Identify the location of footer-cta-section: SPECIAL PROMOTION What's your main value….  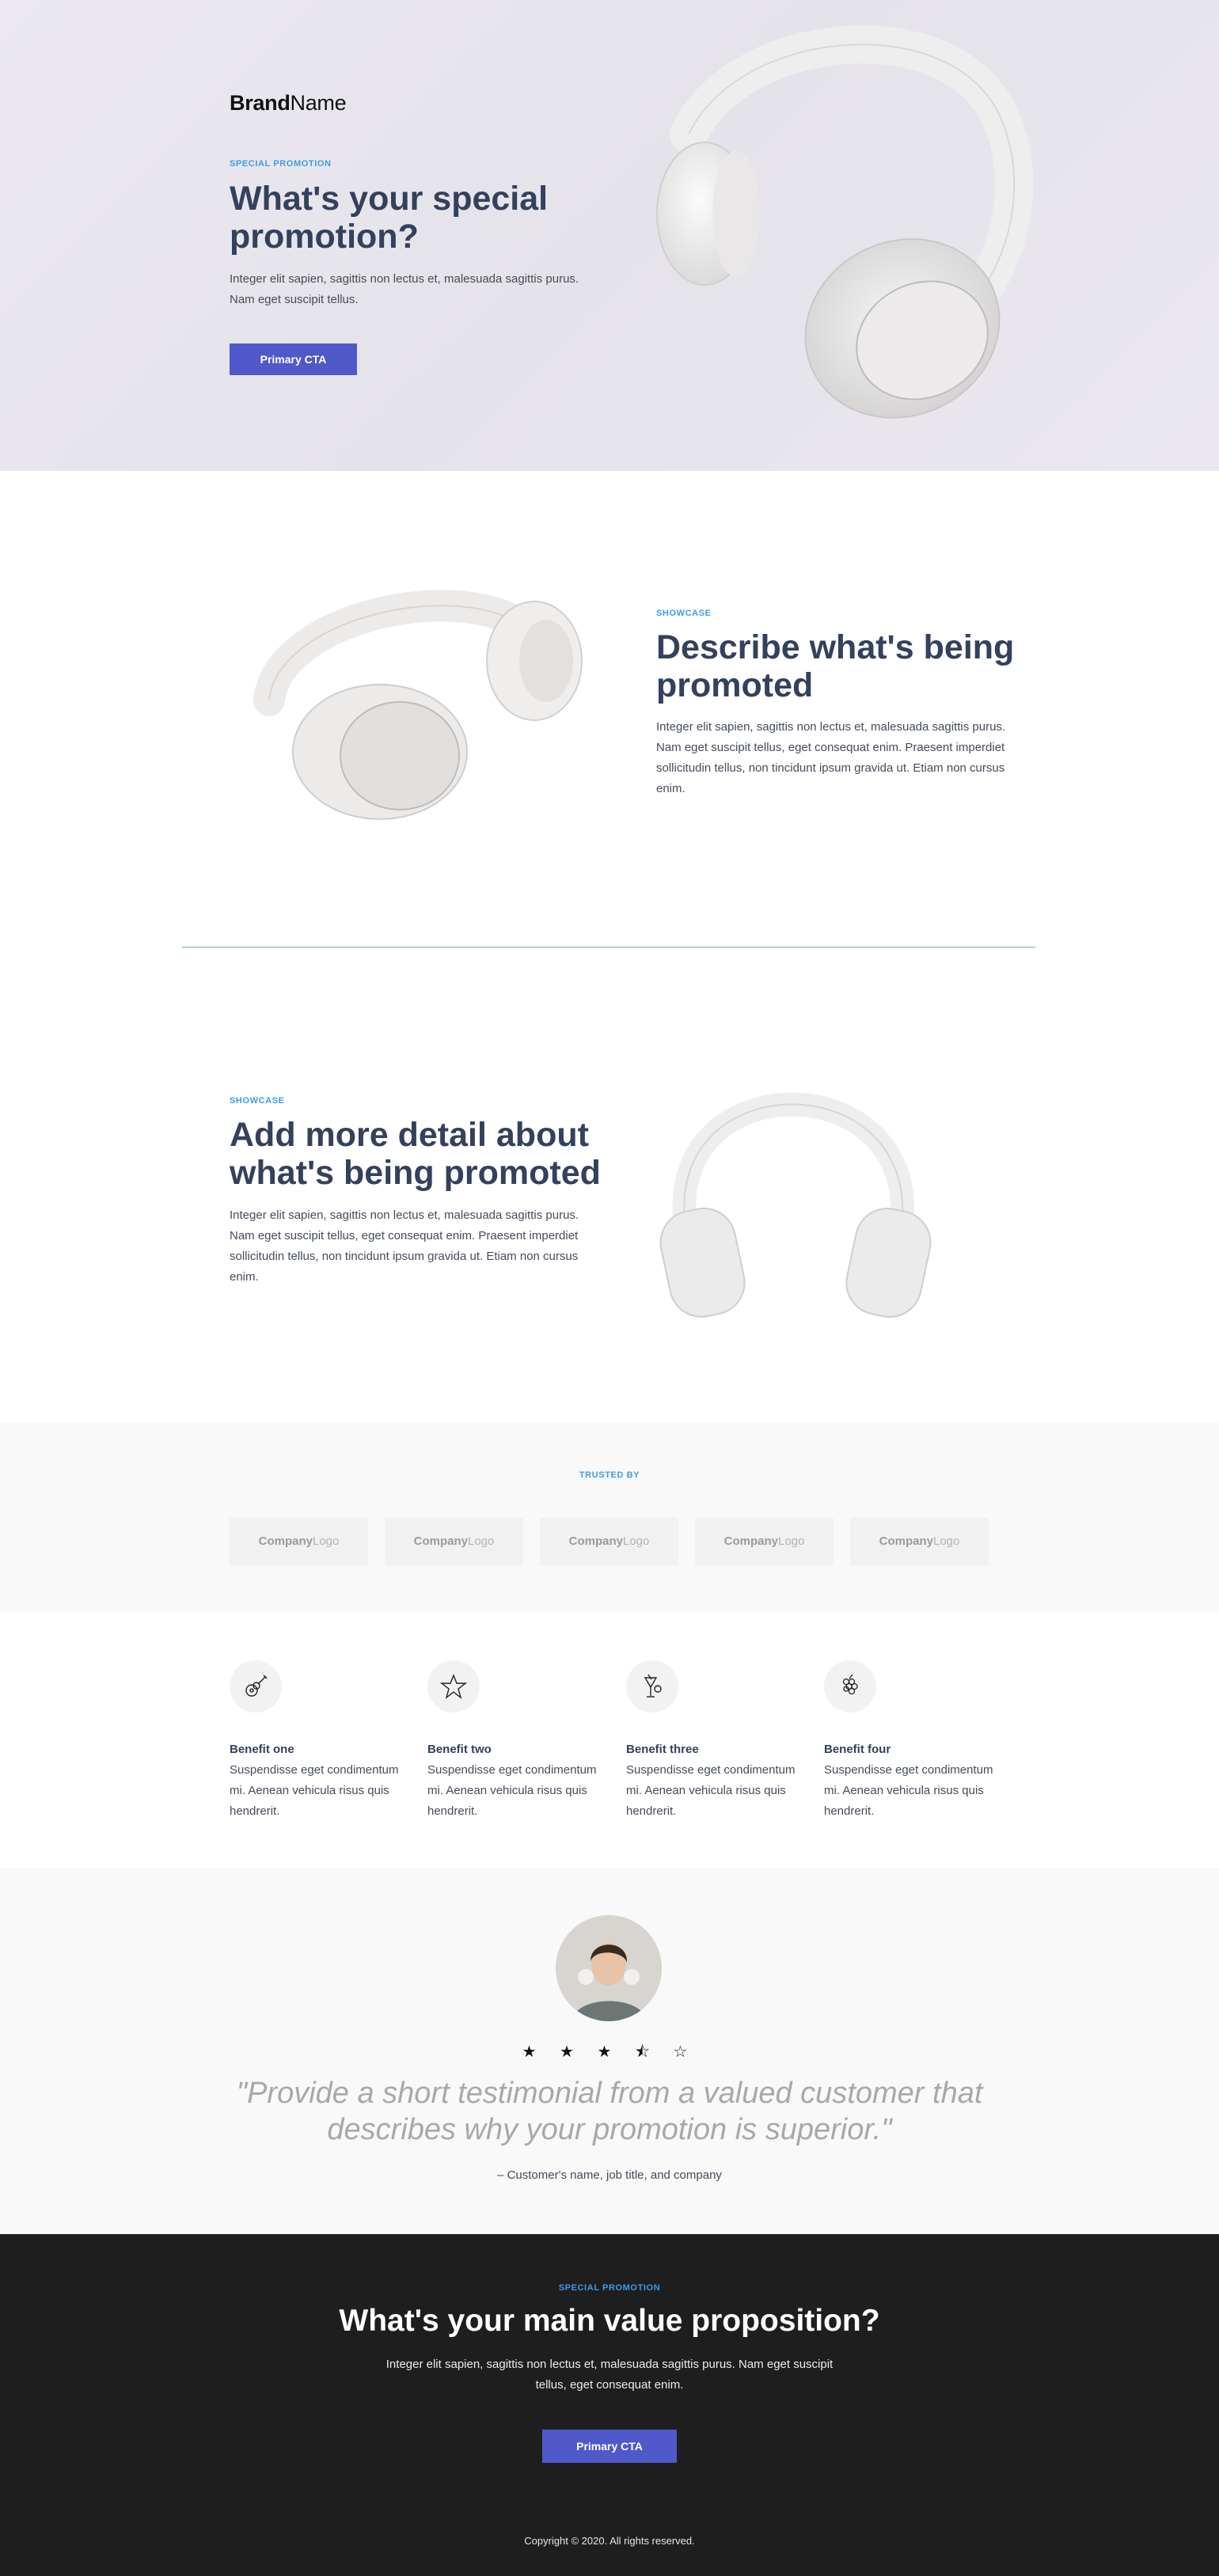
(609, 2405).